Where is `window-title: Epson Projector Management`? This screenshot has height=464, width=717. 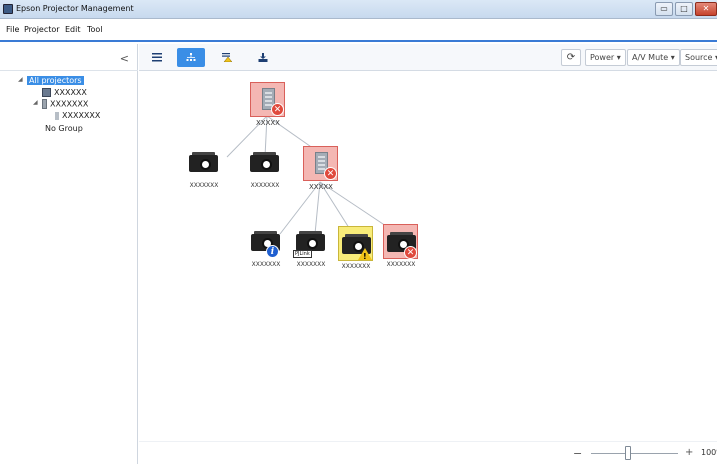
window-title: Epson Projector Management is located at coordinates (75, 8).